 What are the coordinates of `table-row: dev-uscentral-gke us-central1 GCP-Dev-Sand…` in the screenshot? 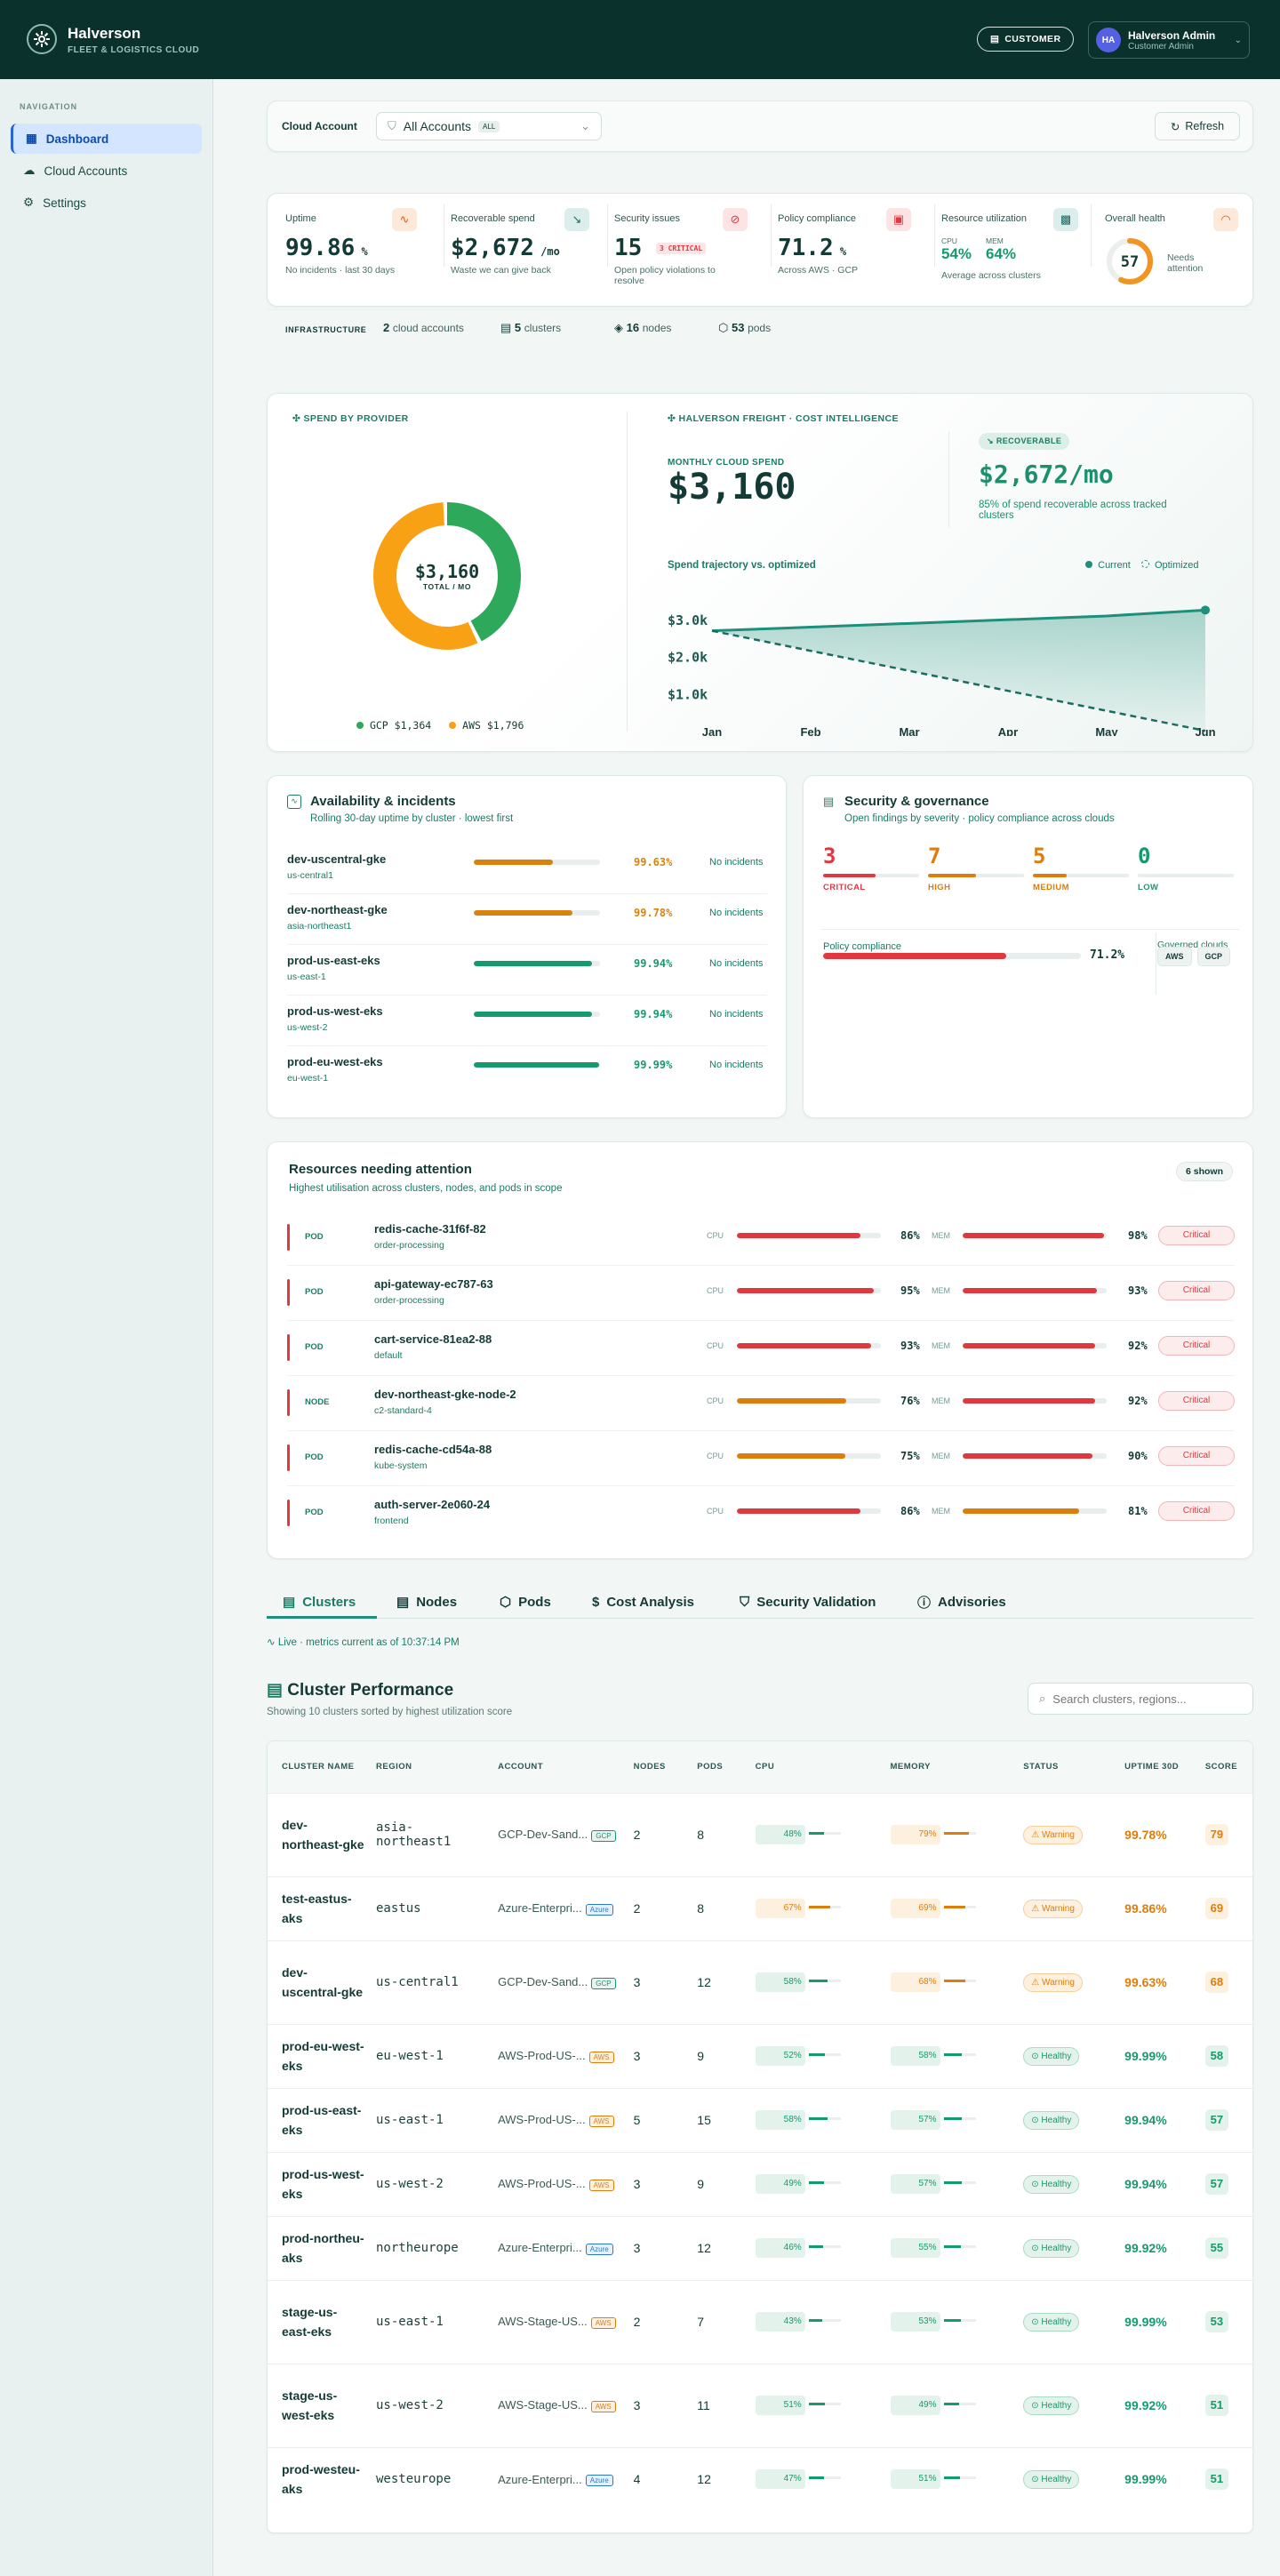 It's located at (760, 1982).